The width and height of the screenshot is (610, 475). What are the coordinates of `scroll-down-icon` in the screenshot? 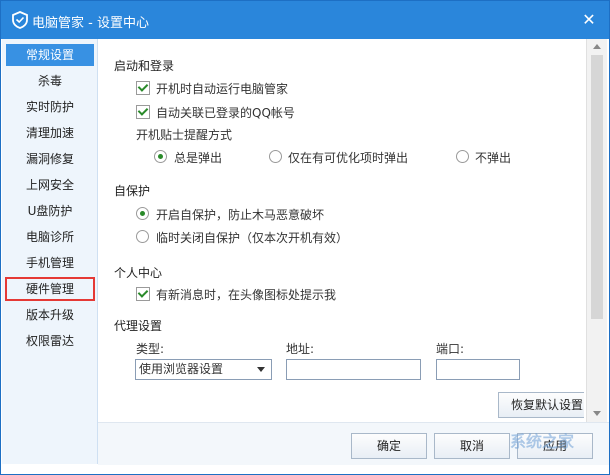 It's located at (597, 413).